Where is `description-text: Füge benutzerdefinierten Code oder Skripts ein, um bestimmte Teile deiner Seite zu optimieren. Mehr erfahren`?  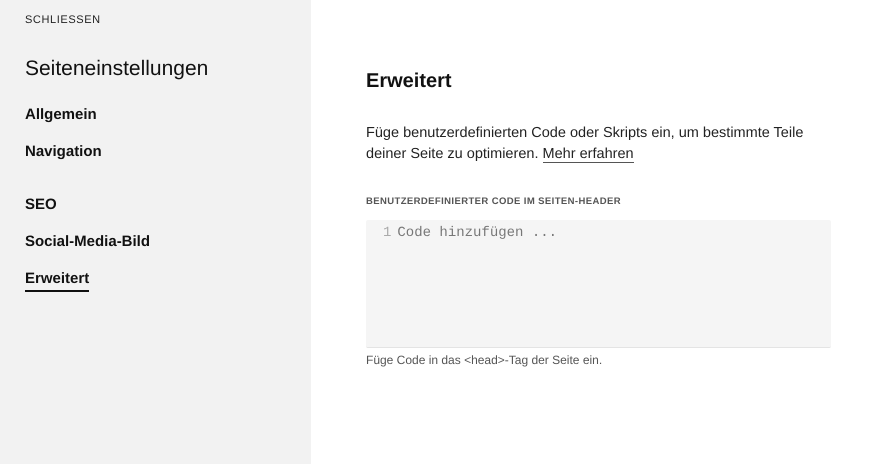
description-text: Füge benutzerdefinierten Code oder Skripts ein, um bestimmte Teile deiner Seite zu optimieren. Mehr erfahren is located at coordinates (585, 144).